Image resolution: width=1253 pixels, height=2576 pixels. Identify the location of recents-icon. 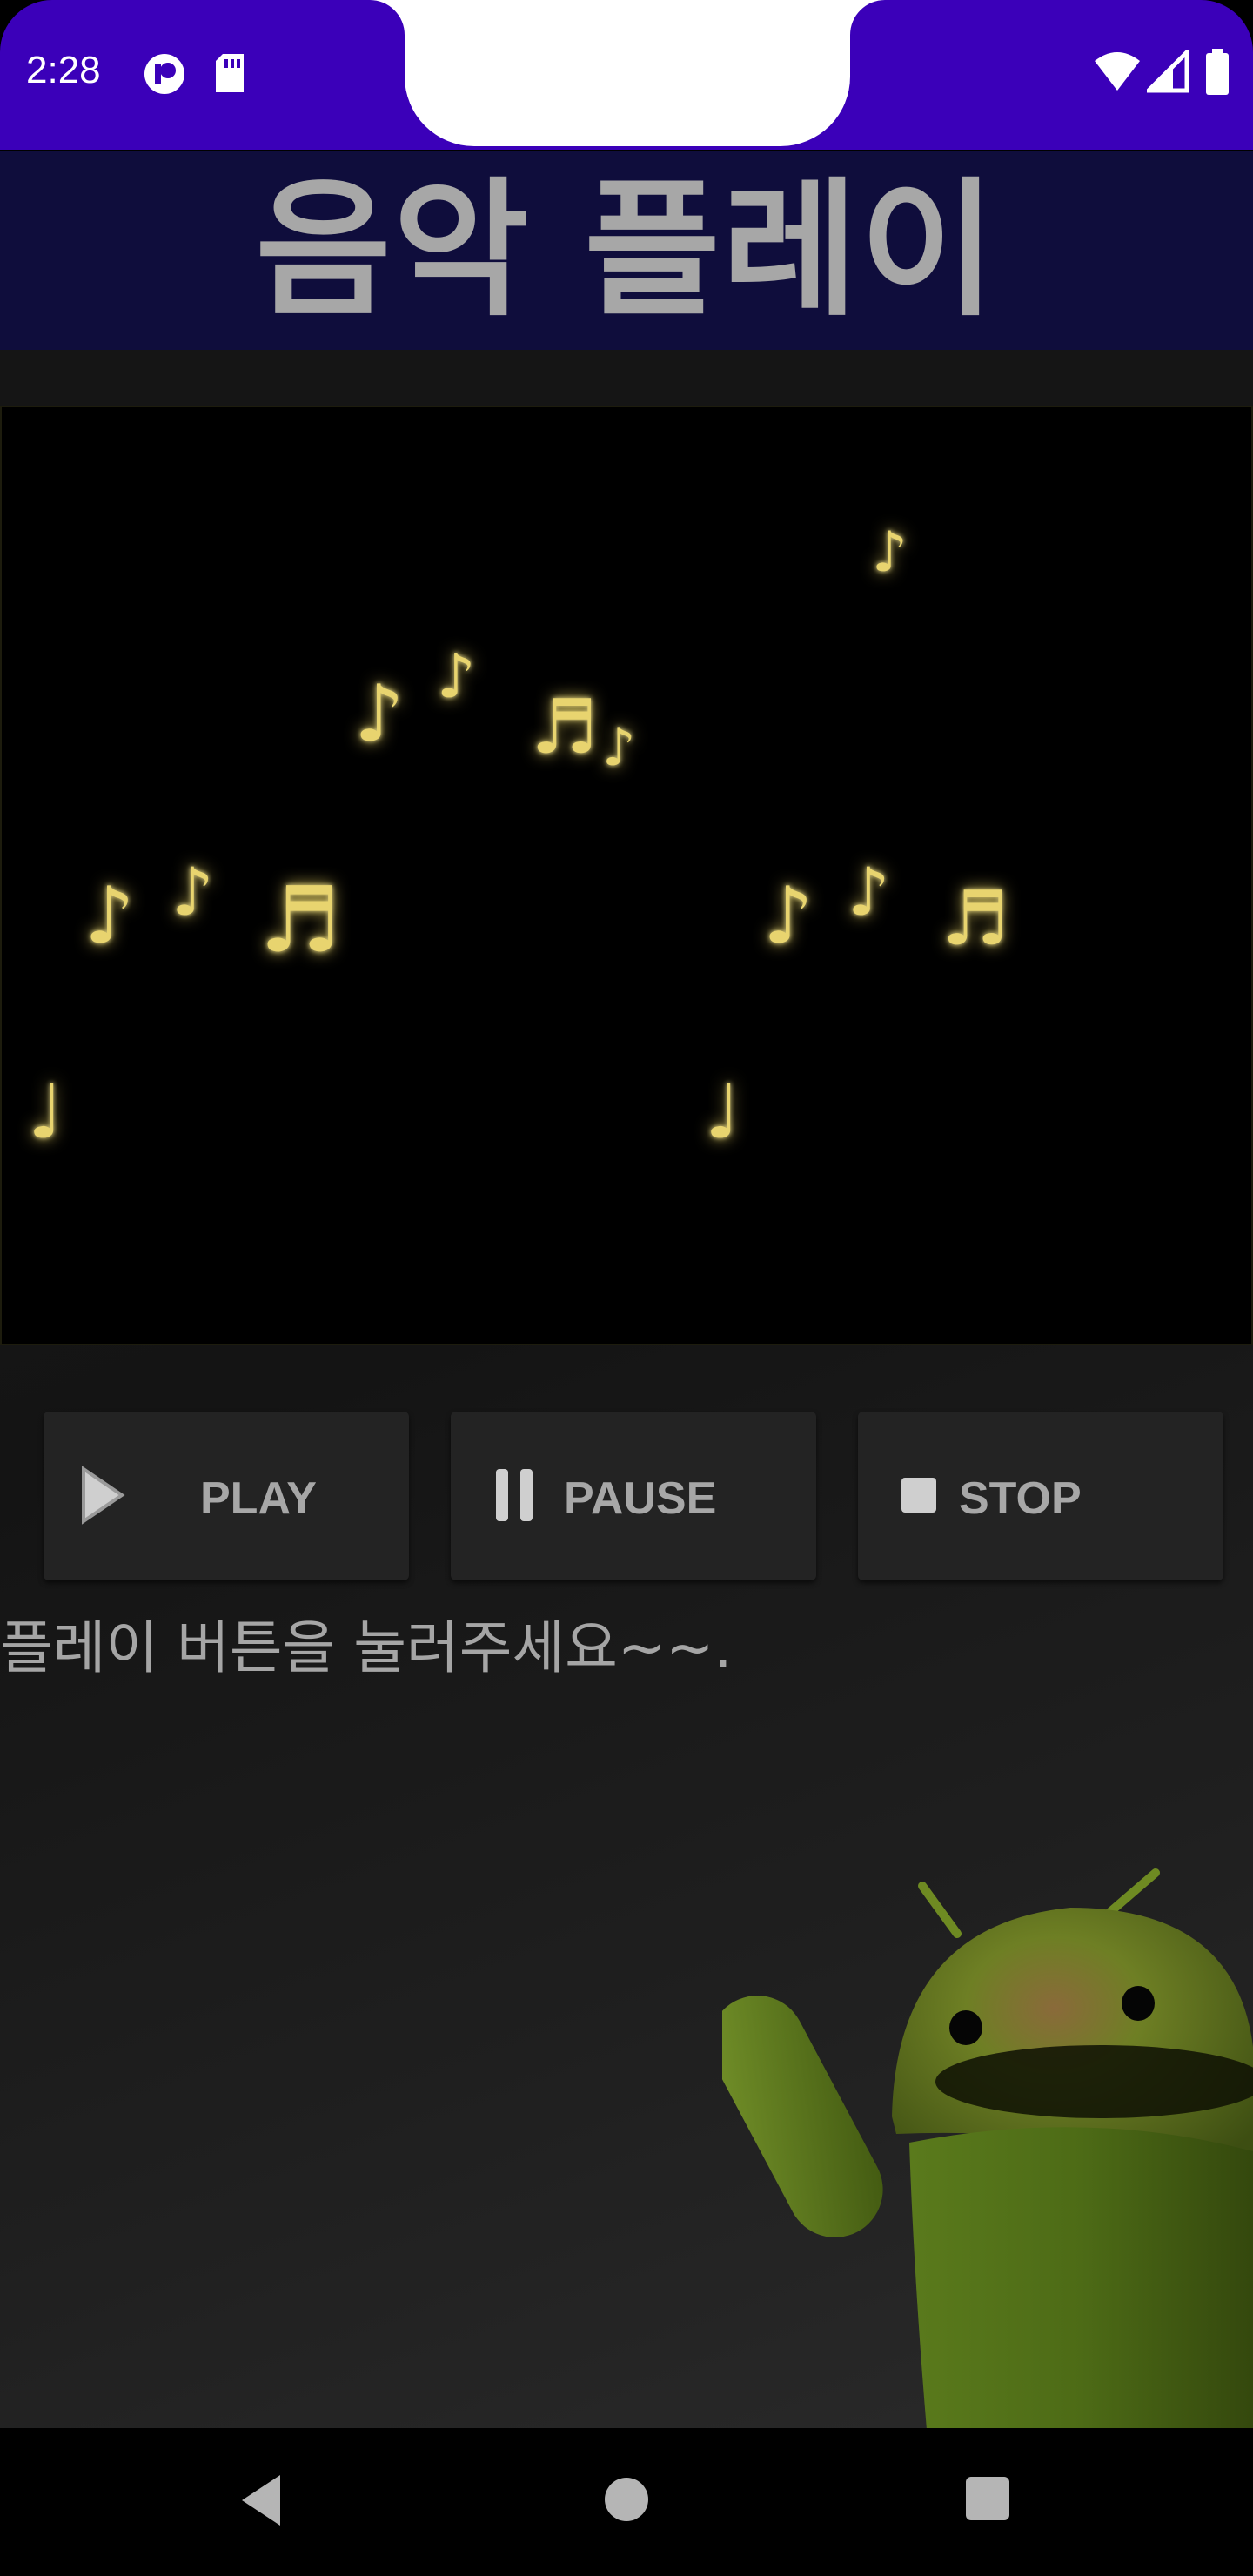
(987, 2500).